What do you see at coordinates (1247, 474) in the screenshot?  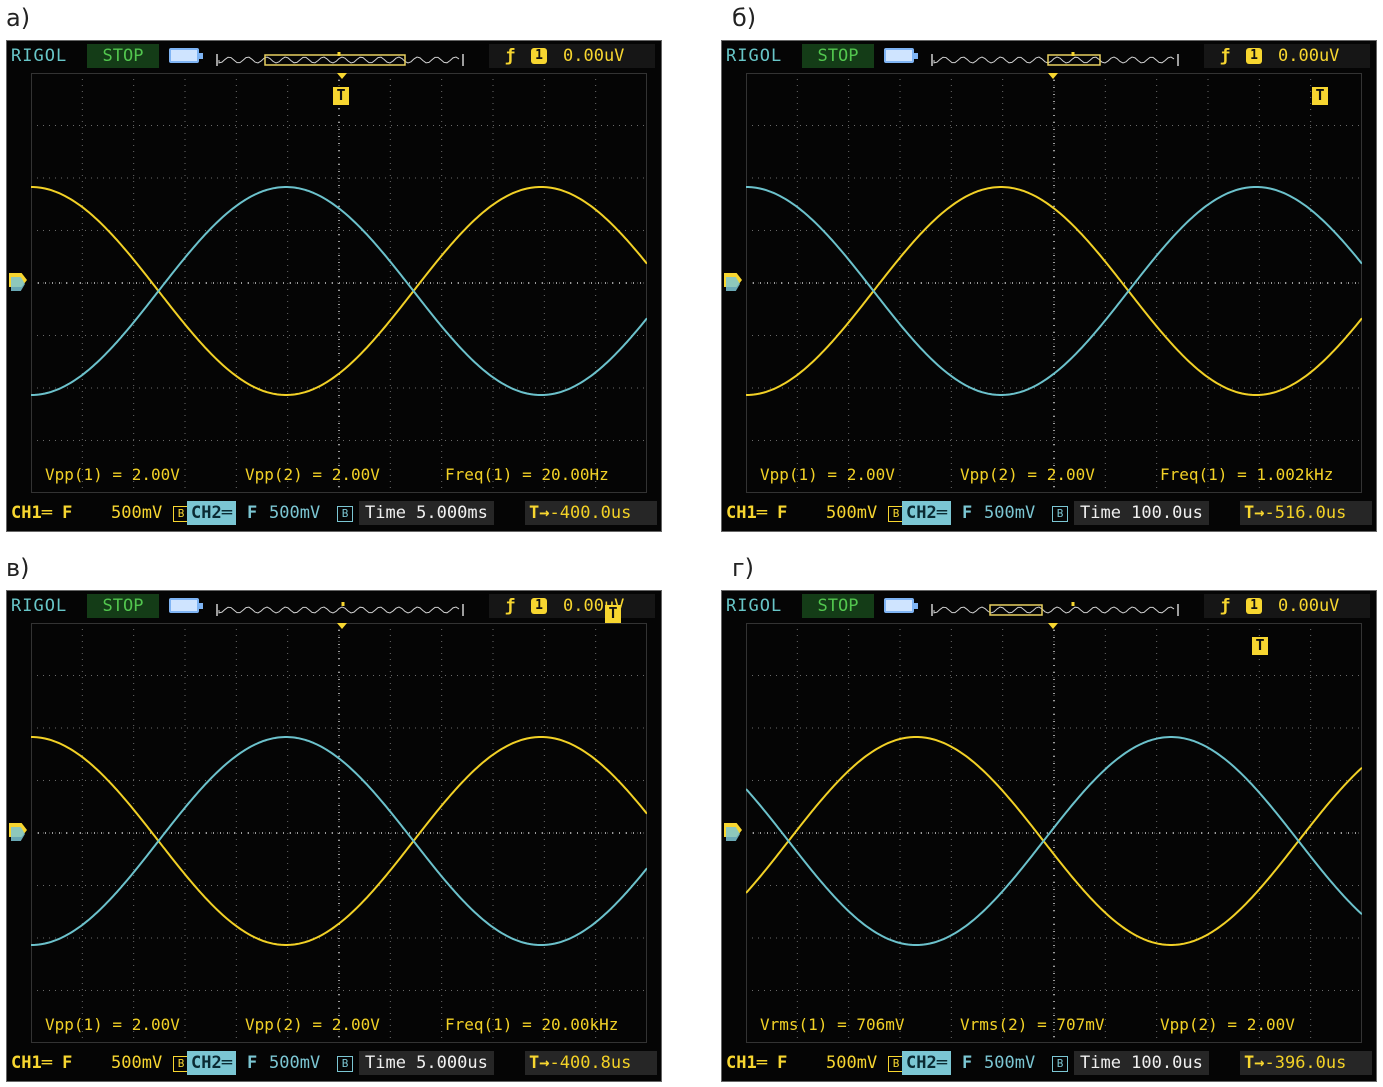 I see `measurement-readout: Freq(1) = 1.002kHz` at bounding box center [1247, 474].